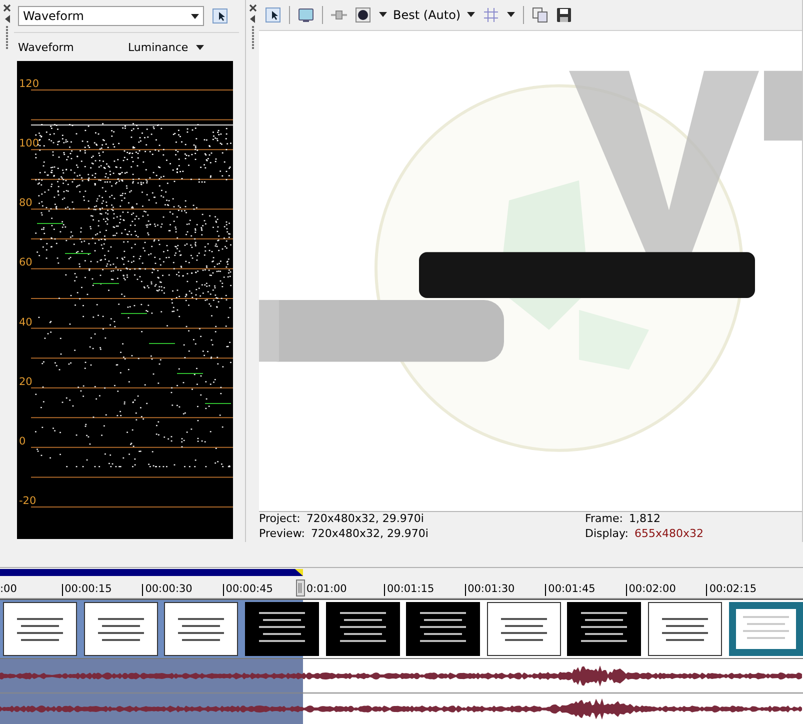 The height and width of the screenshot is (724, 803). I want to click on time-label: 00:01:45, so click(572, 589).